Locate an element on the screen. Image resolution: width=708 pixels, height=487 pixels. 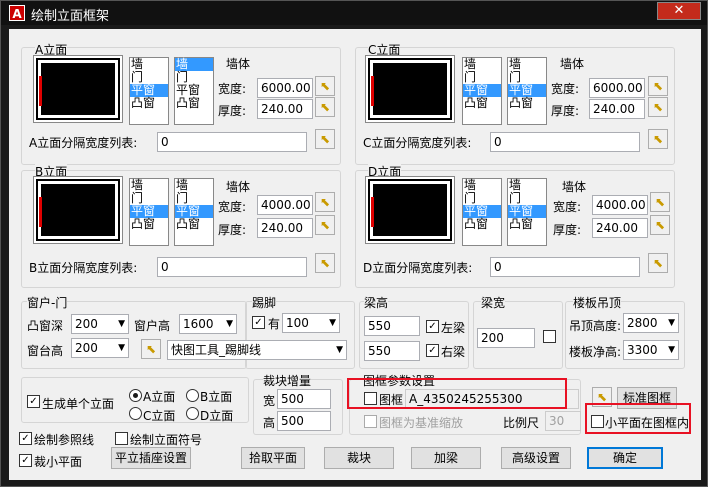
elevation-c-split-input: 0 is located at coordinates (565, 142).